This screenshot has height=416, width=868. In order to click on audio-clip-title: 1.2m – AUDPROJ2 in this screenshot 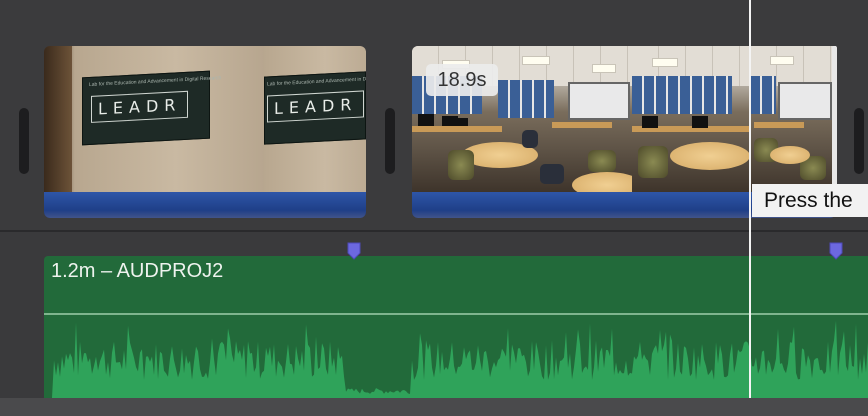, I will do `click(137, 271)`.